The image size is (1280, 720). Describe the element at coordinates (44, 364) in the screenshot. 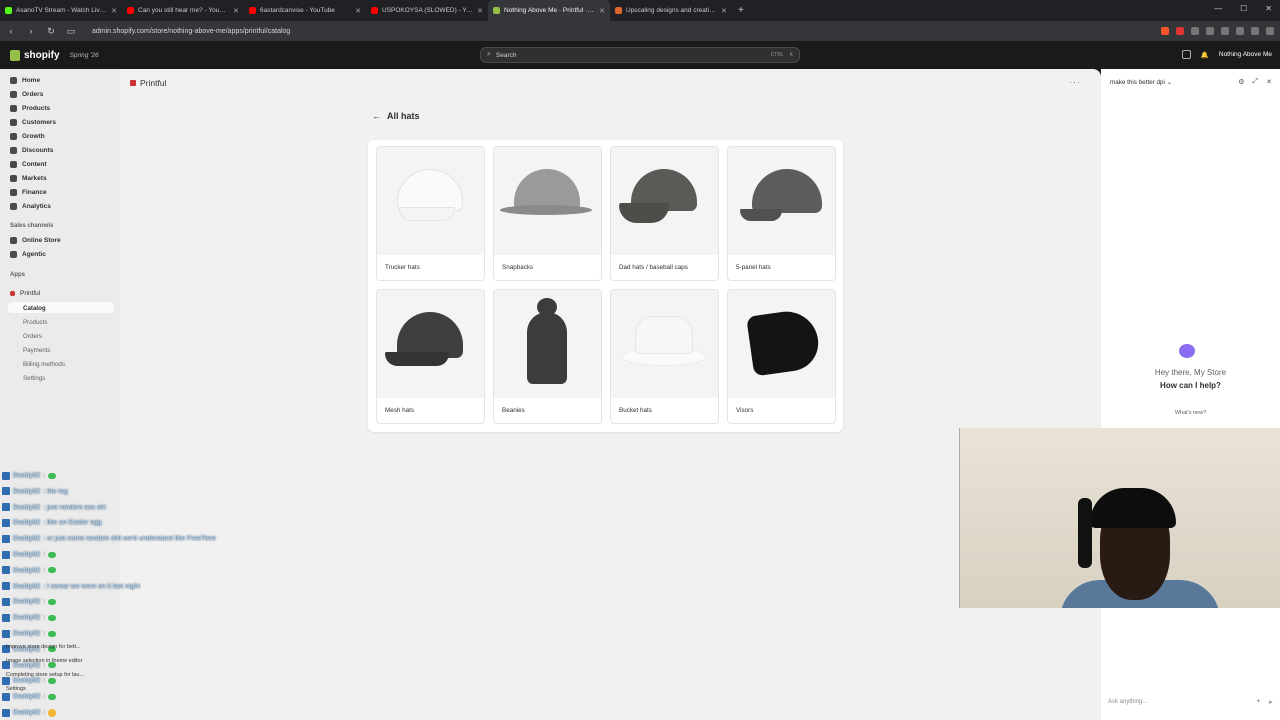

I see `sidebar-sub-billing: Billing methods` at that location.